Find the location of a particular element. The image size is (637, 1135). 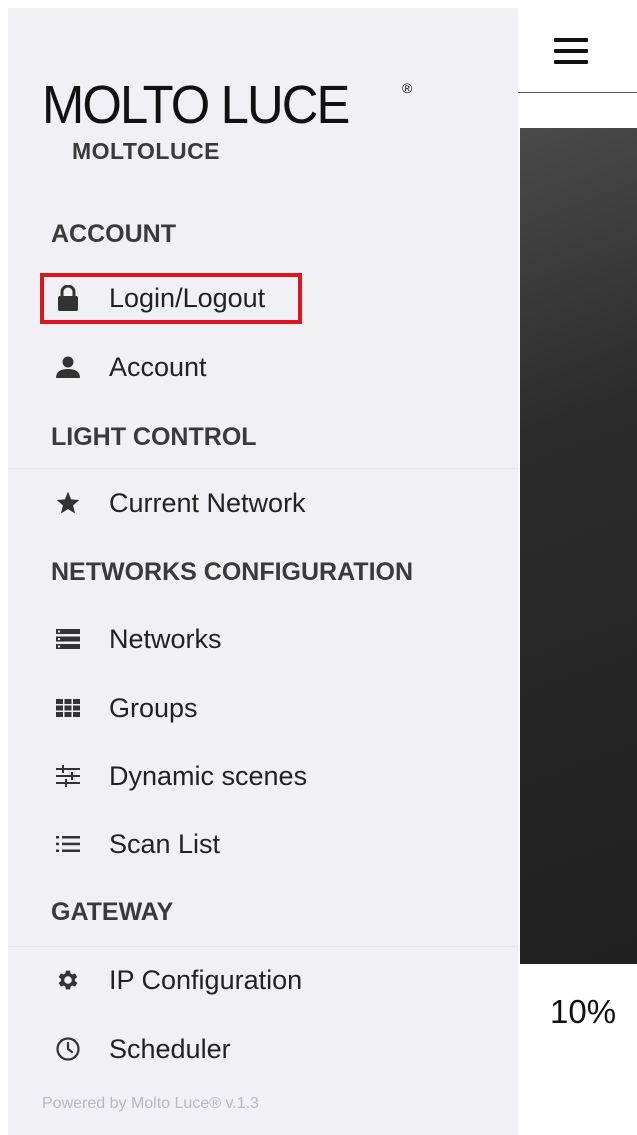

menu-item-label: Dynamic scenes is located at coordinates (208, 775).